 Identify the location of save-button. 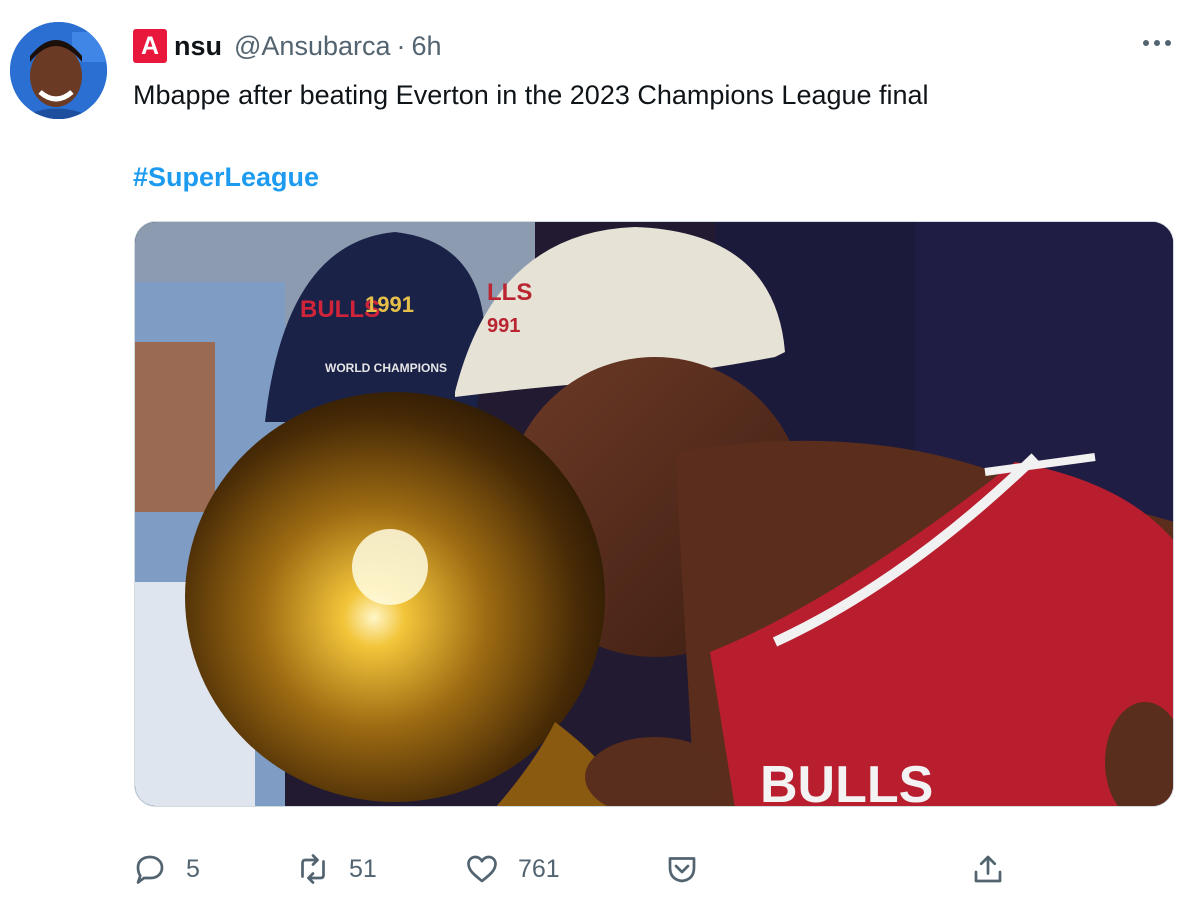
(682, 869).